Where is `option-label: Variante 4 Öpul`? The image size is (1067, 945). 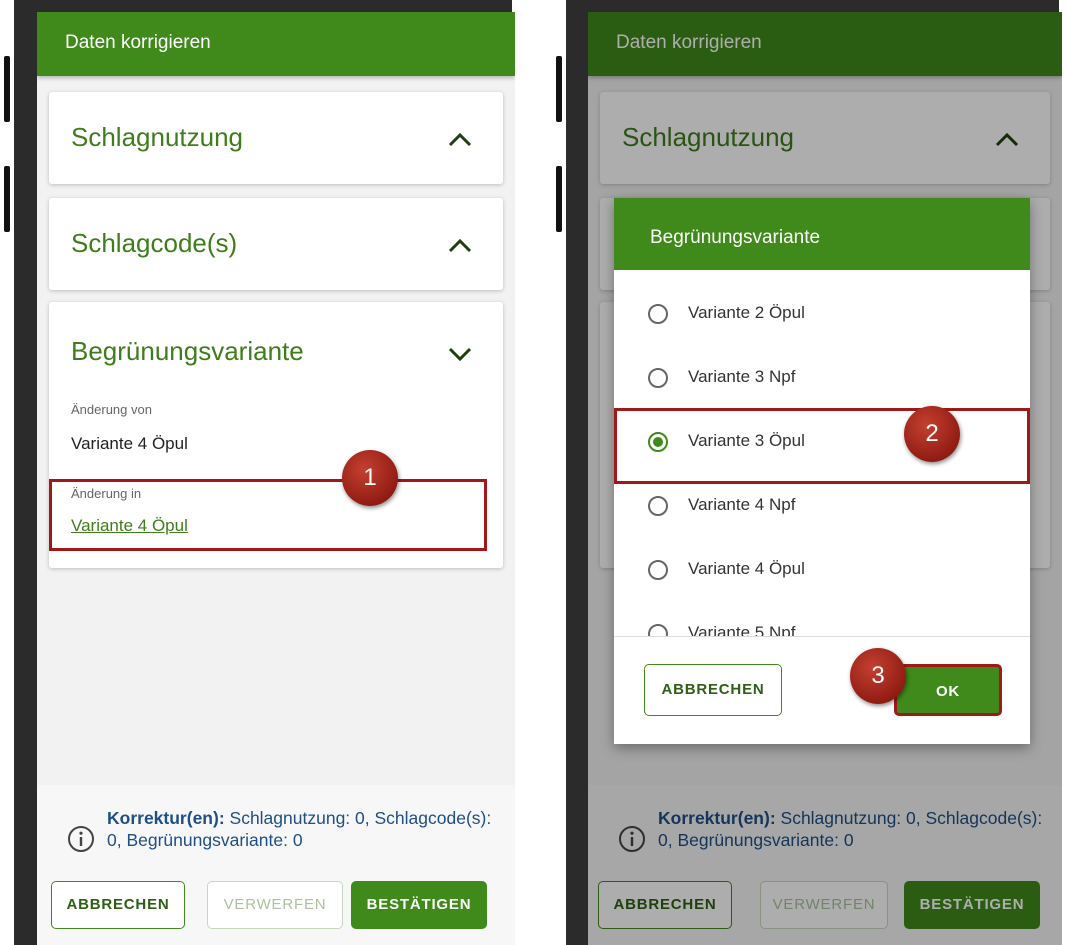
option-label: Variante 4 Öpul is located at coordinates (746, 568).